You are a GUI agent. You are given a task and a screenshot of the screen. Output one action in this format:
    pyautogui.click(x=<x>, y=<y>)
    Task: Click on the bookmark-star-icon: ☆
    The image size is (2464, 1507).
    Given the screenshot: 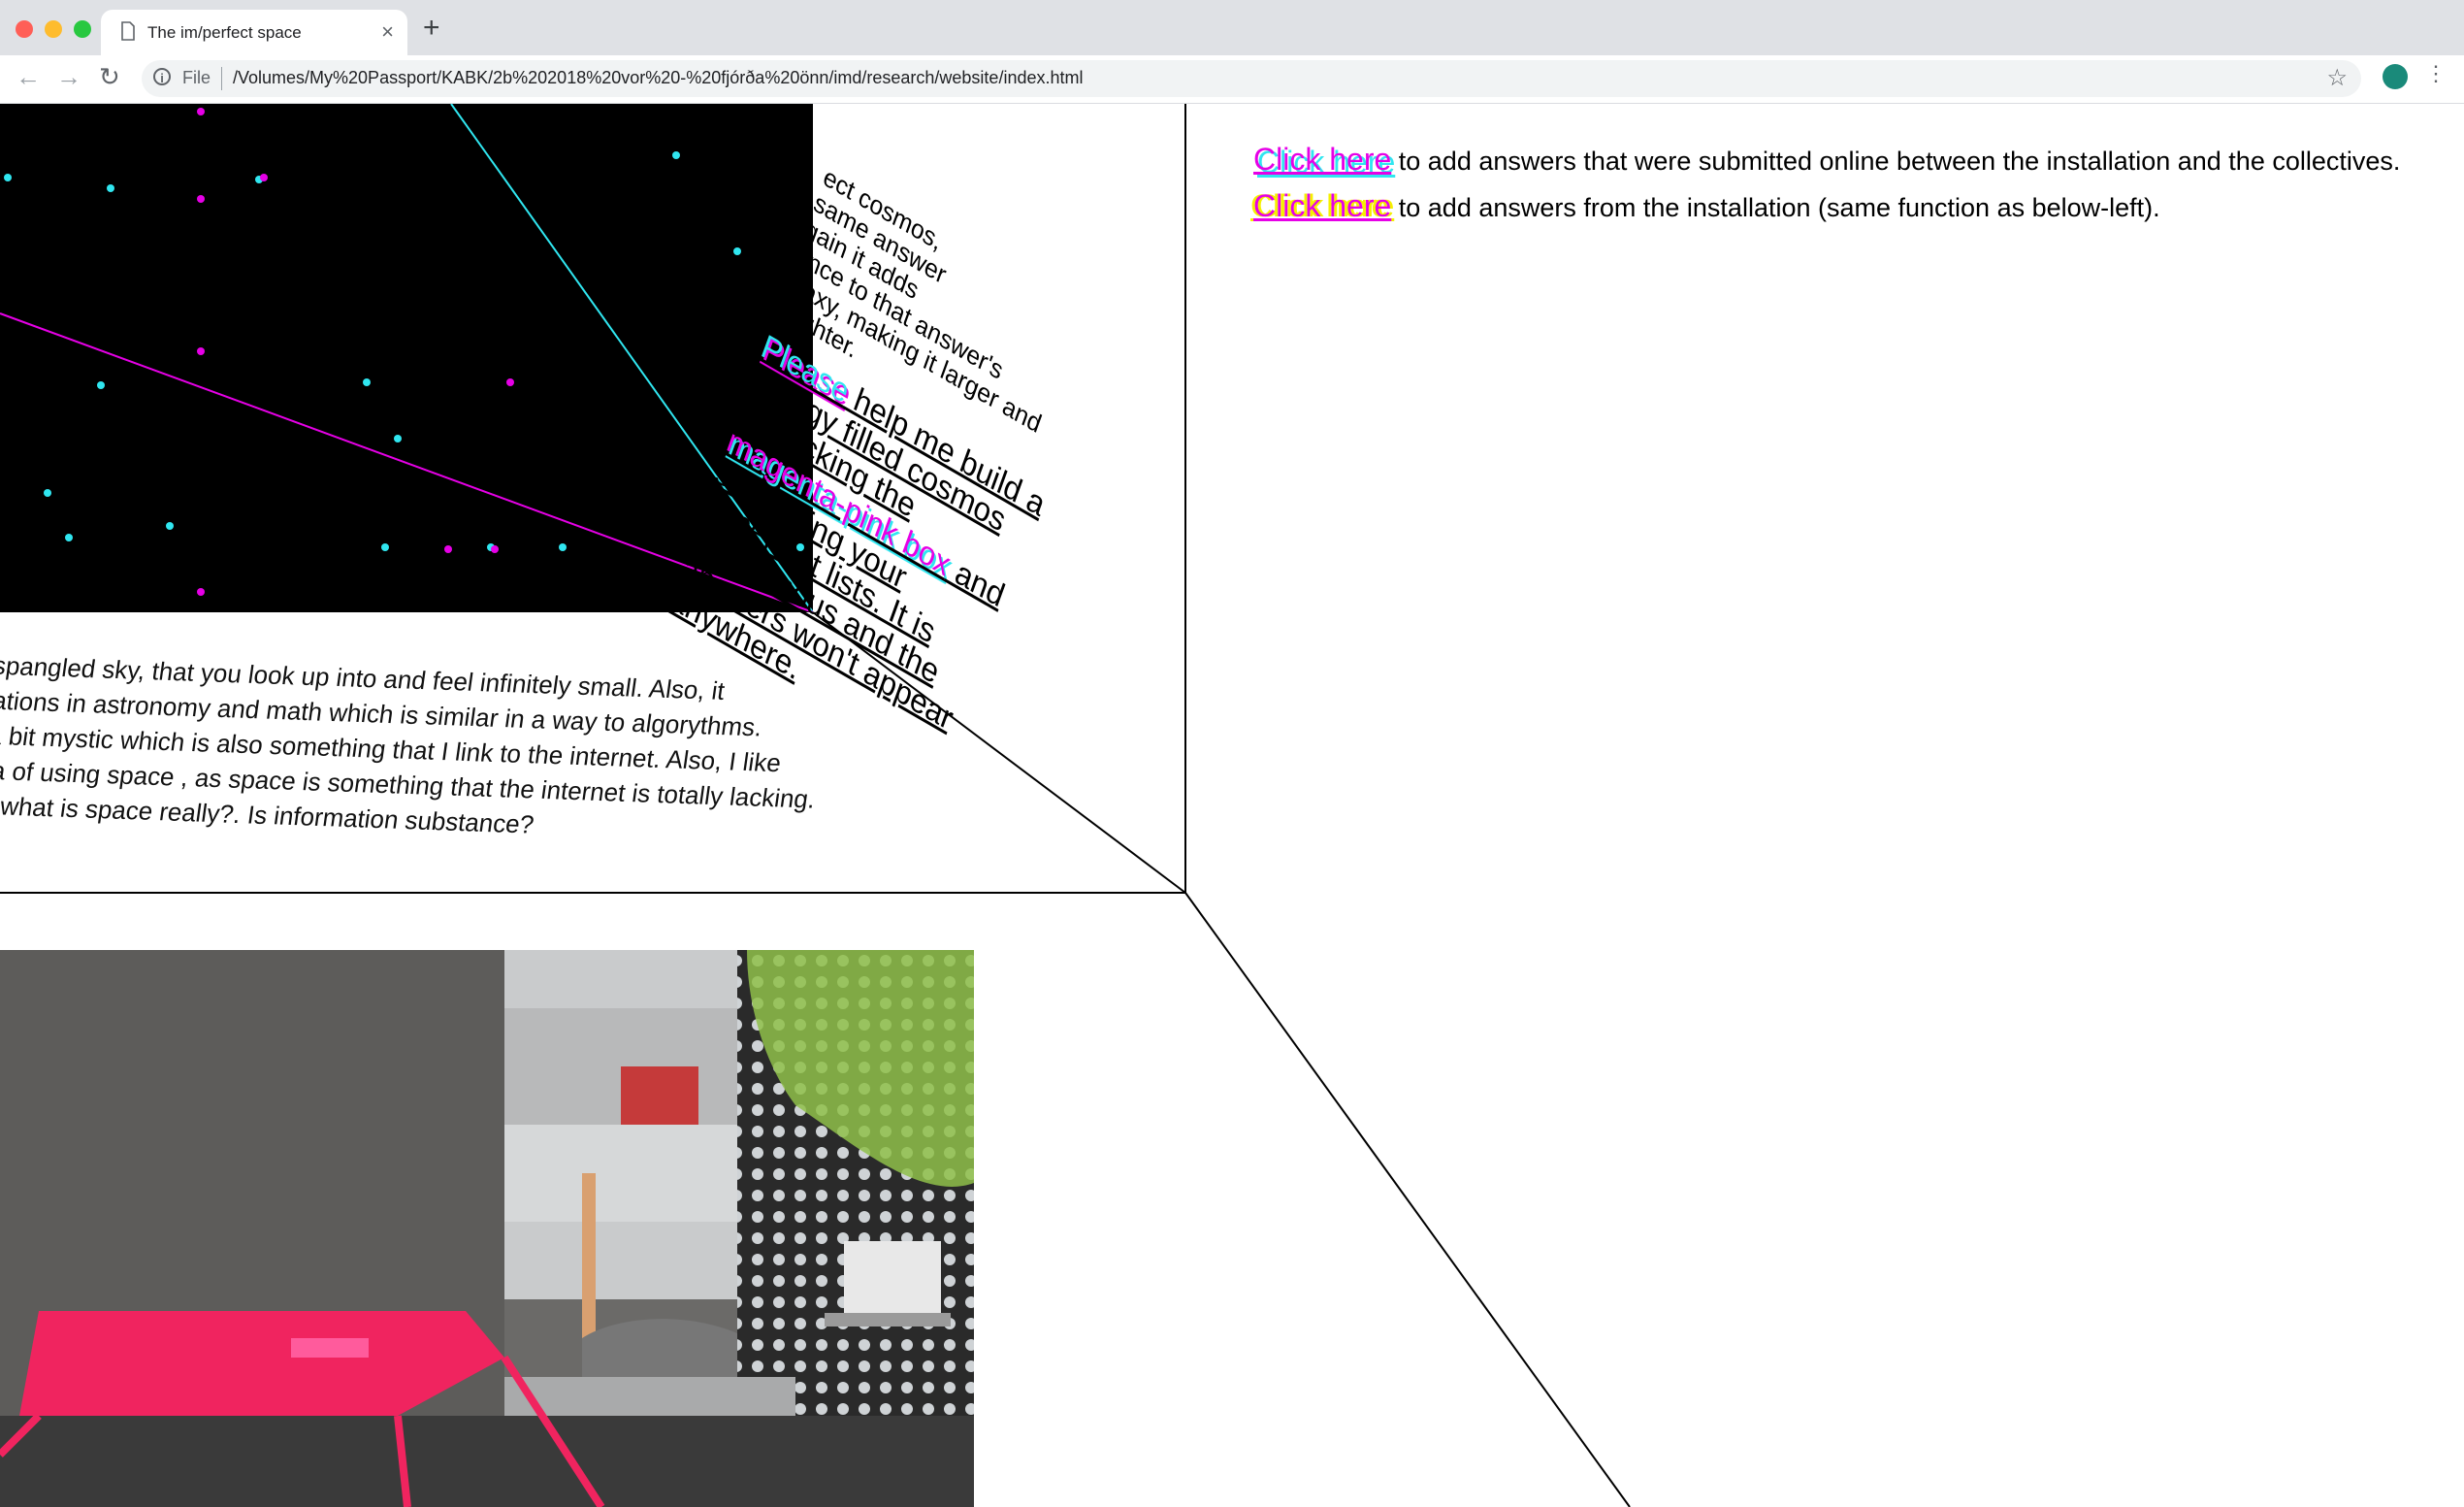 What is the action you would take?
    pyautogui.click(x=2337, y=78)
    